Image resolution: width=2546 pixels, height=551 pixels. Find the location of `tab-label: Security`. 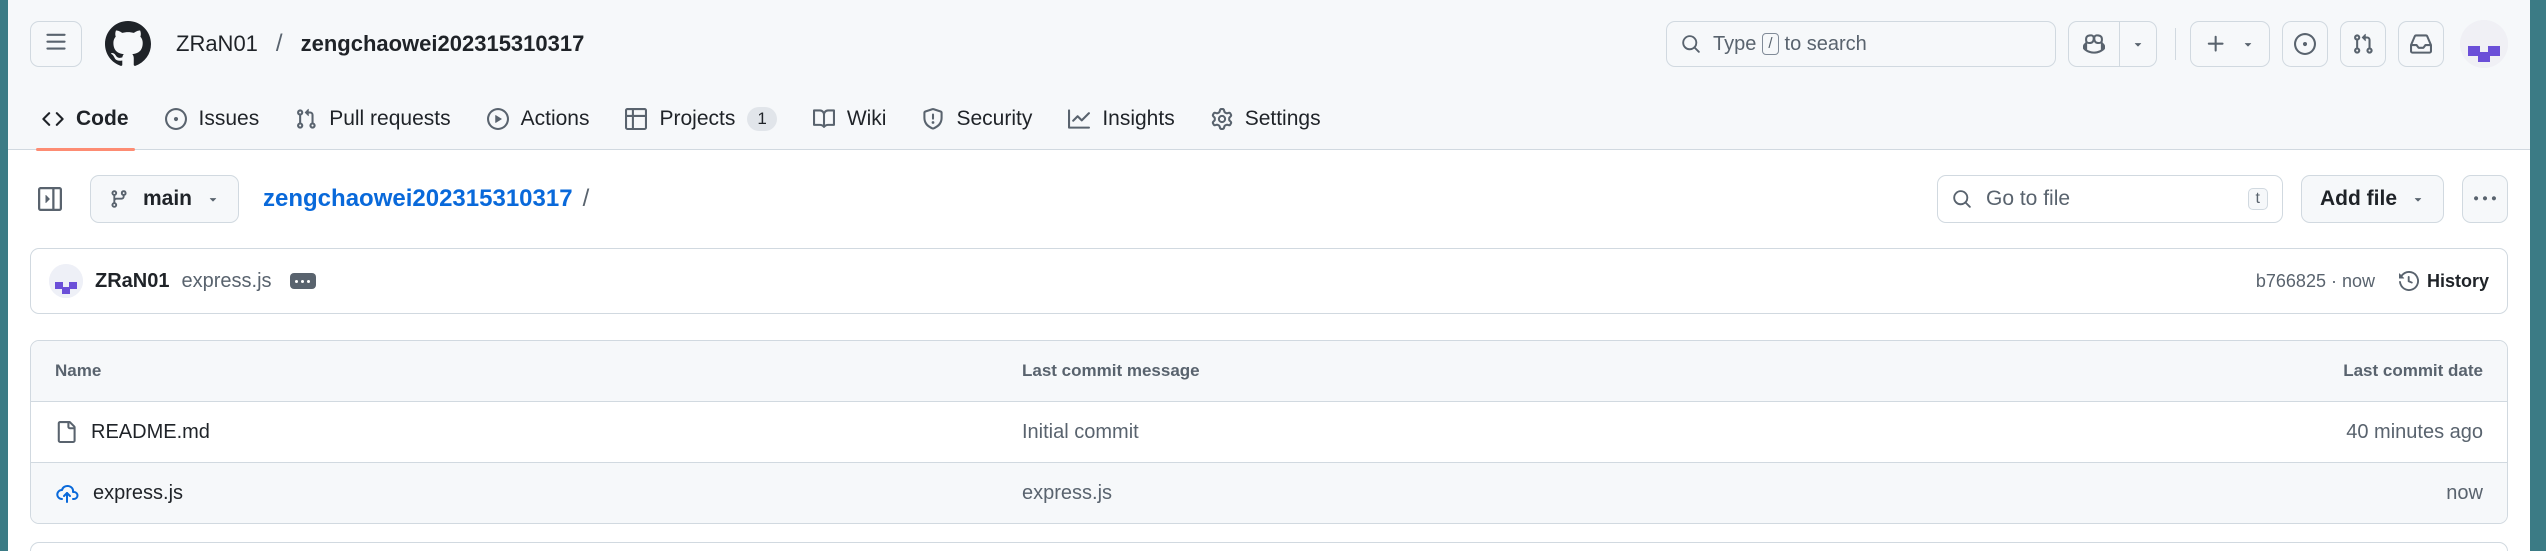

tab-label: Security is located at coordinates (994, 118).